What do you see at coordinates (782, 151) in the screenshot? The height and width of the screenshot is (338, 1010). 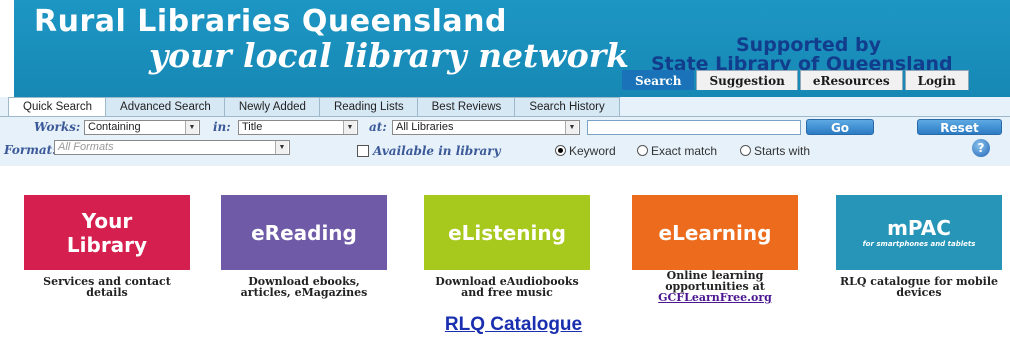 I see `radio-starts-with-label: Starts with` at bounding box center [782, 151].